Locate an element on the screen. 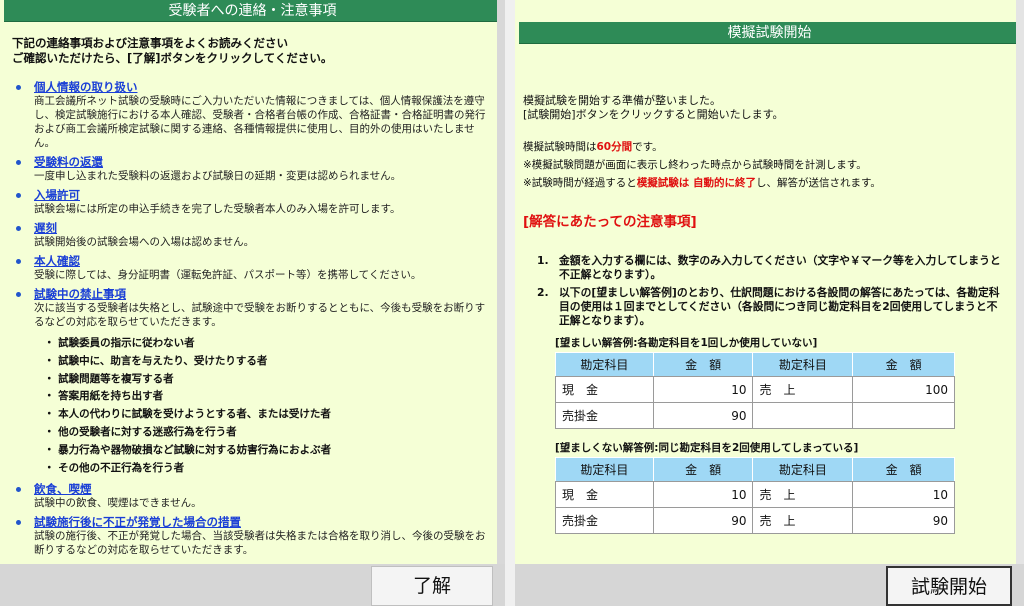  table-row: 現 金 10 売 上 10 is located at coordinates (755, 494).